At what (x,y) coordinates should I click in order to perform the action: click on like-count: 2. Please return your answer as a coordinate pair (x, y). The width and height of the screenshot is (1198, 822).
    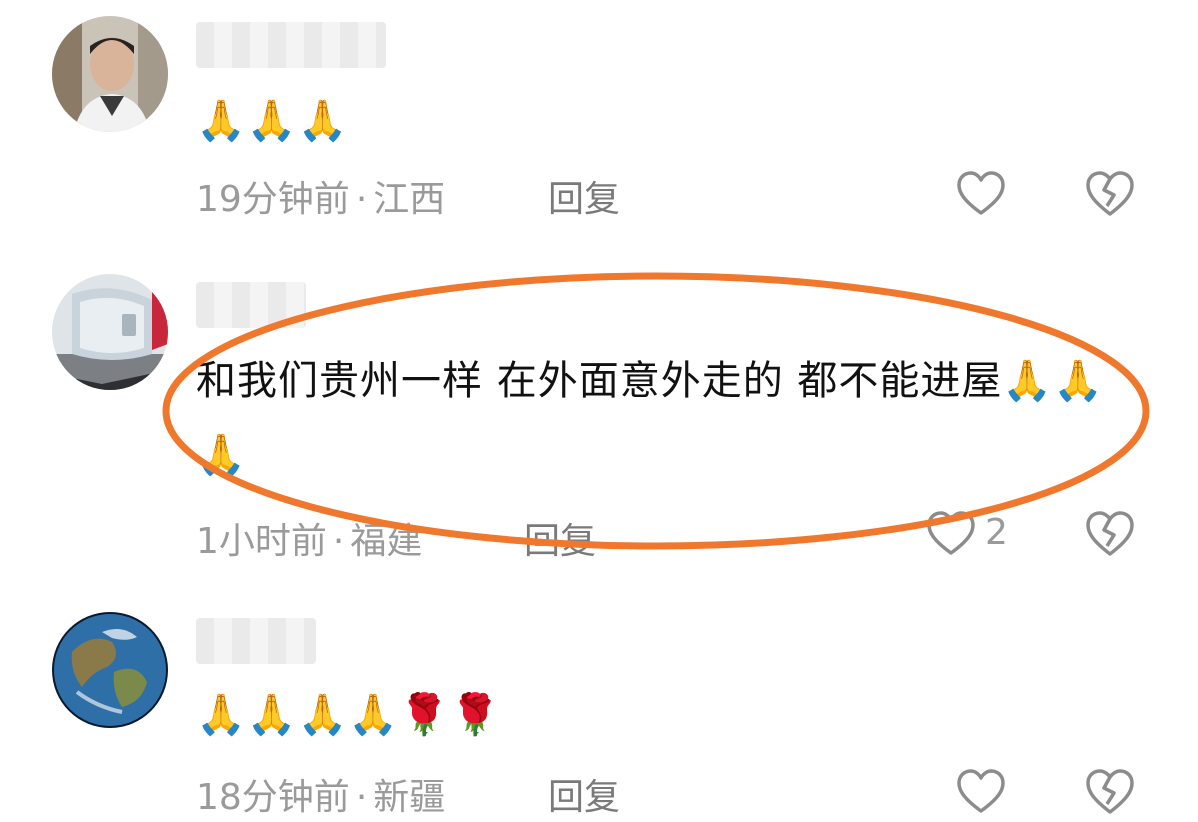
    Looking at the image, I should click on (996, 532).